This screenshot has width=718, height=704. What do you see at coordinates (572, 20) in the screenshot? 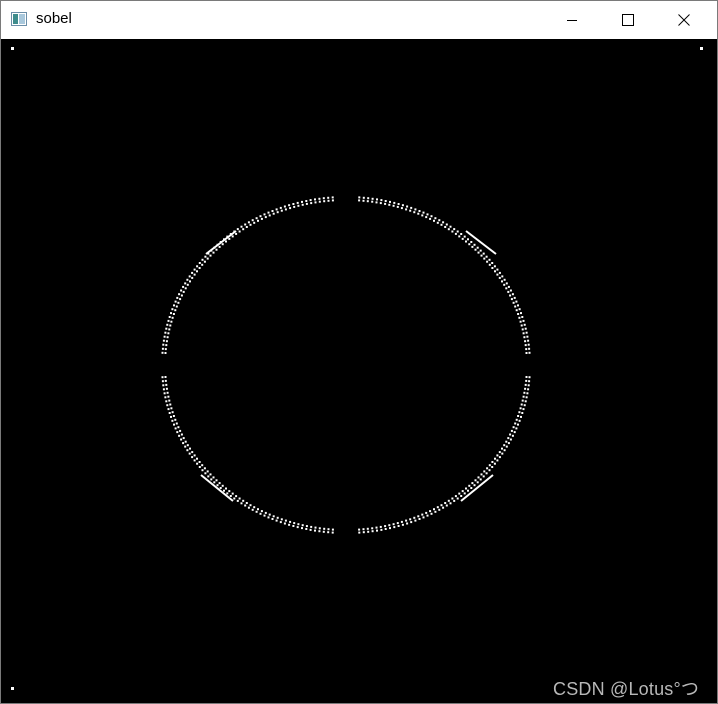
I see `minimize-button` at bounding box center [572, 20].